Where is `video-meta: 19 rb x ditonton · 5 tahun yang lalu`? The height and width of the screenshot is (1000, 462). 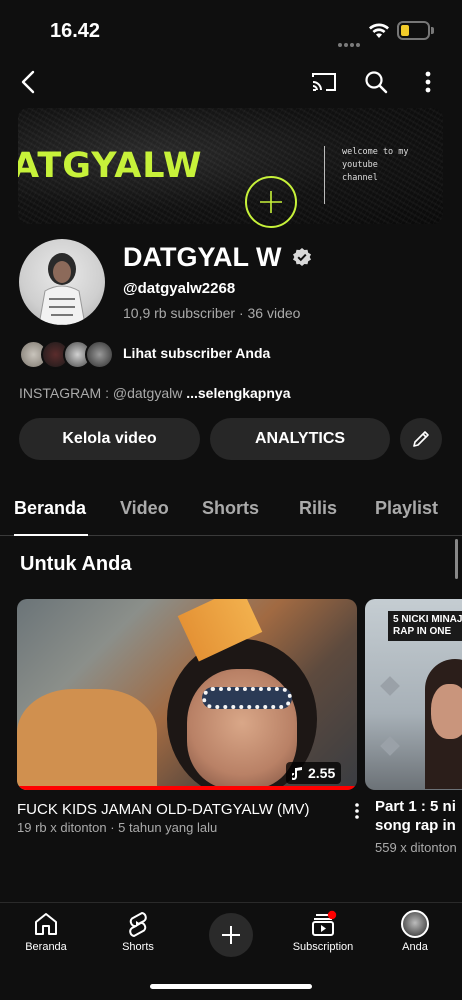
video-meta: 19 rb x ditonton · 5 tahun yang lalu is located at coordinates (117, 827).